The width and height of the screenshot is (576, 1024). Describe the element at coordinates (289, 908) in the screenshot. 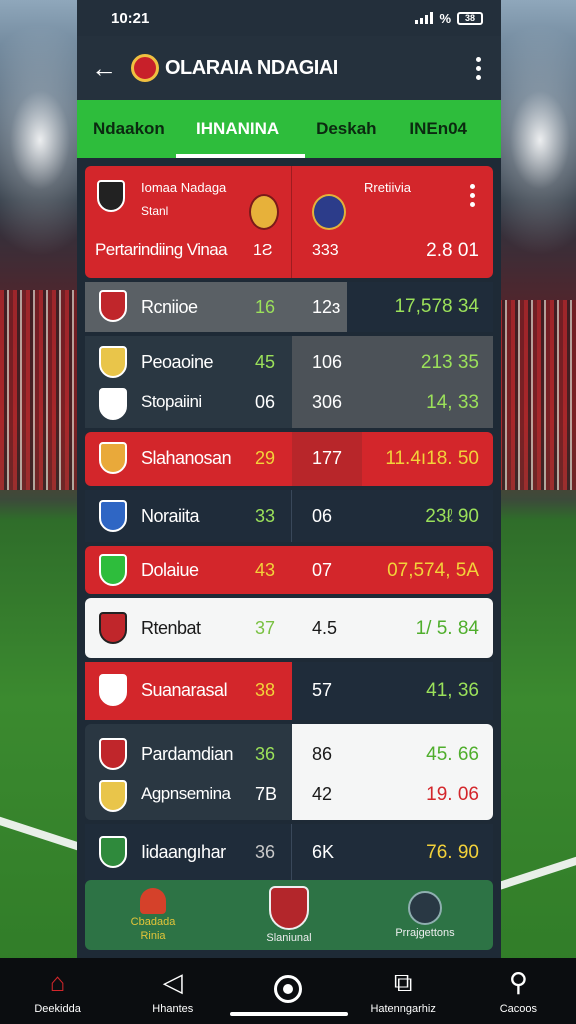

I see `shield-icon` at that location.